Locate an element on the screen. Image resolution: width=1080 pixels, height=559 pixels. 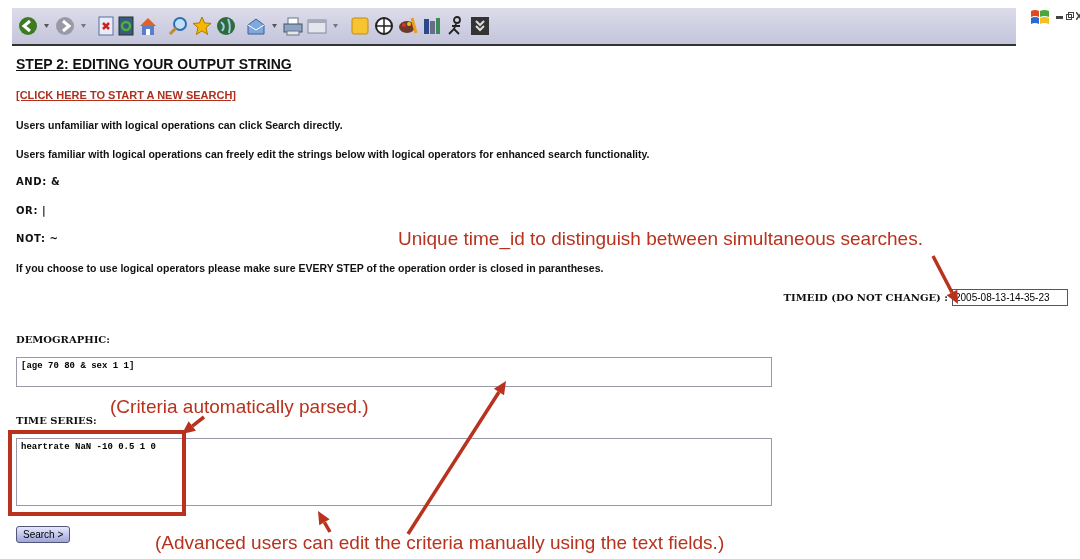
home-icon is located at coordinates (148, 26).